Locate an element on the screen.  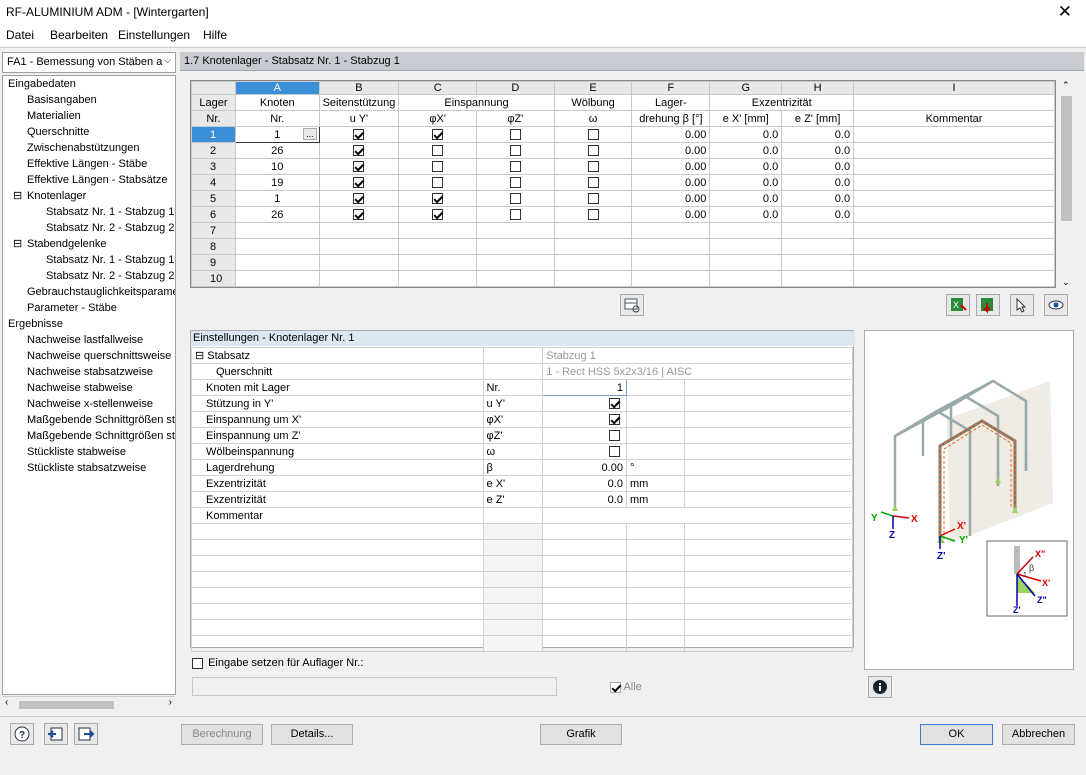
col-letter: F is located at coordinates (671, 88).